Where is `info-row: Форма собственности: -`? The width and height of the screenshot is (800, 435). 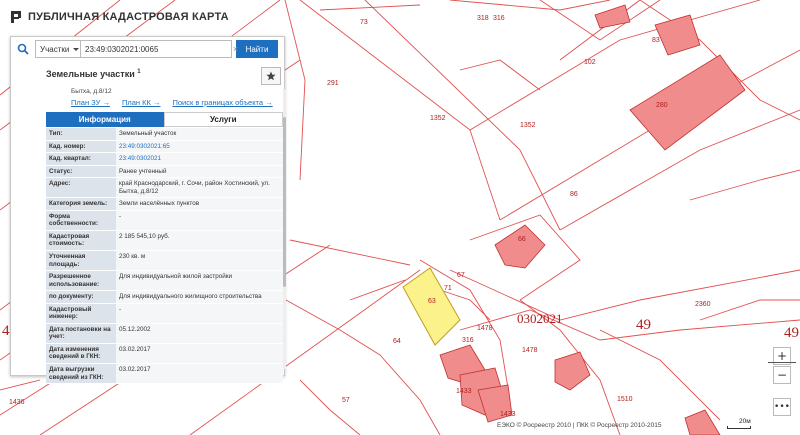 info-row: Форма собственности: - is located at coordinates (164, 220).